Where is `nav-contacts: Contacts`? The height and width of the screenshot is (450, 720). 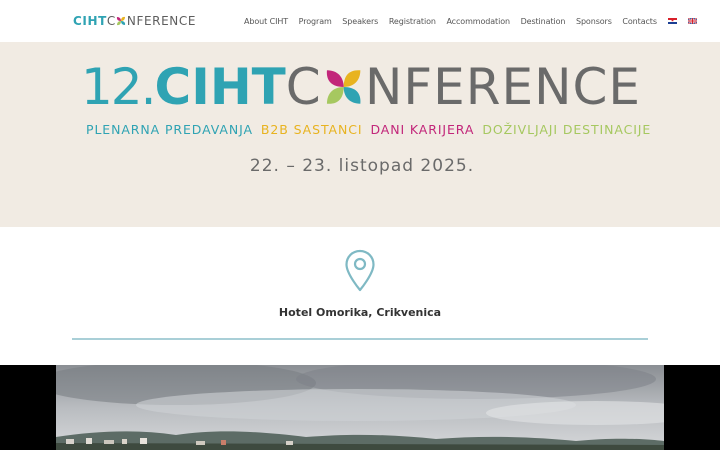
nav-contacts: Contacts is located at coordinates (639, 21).